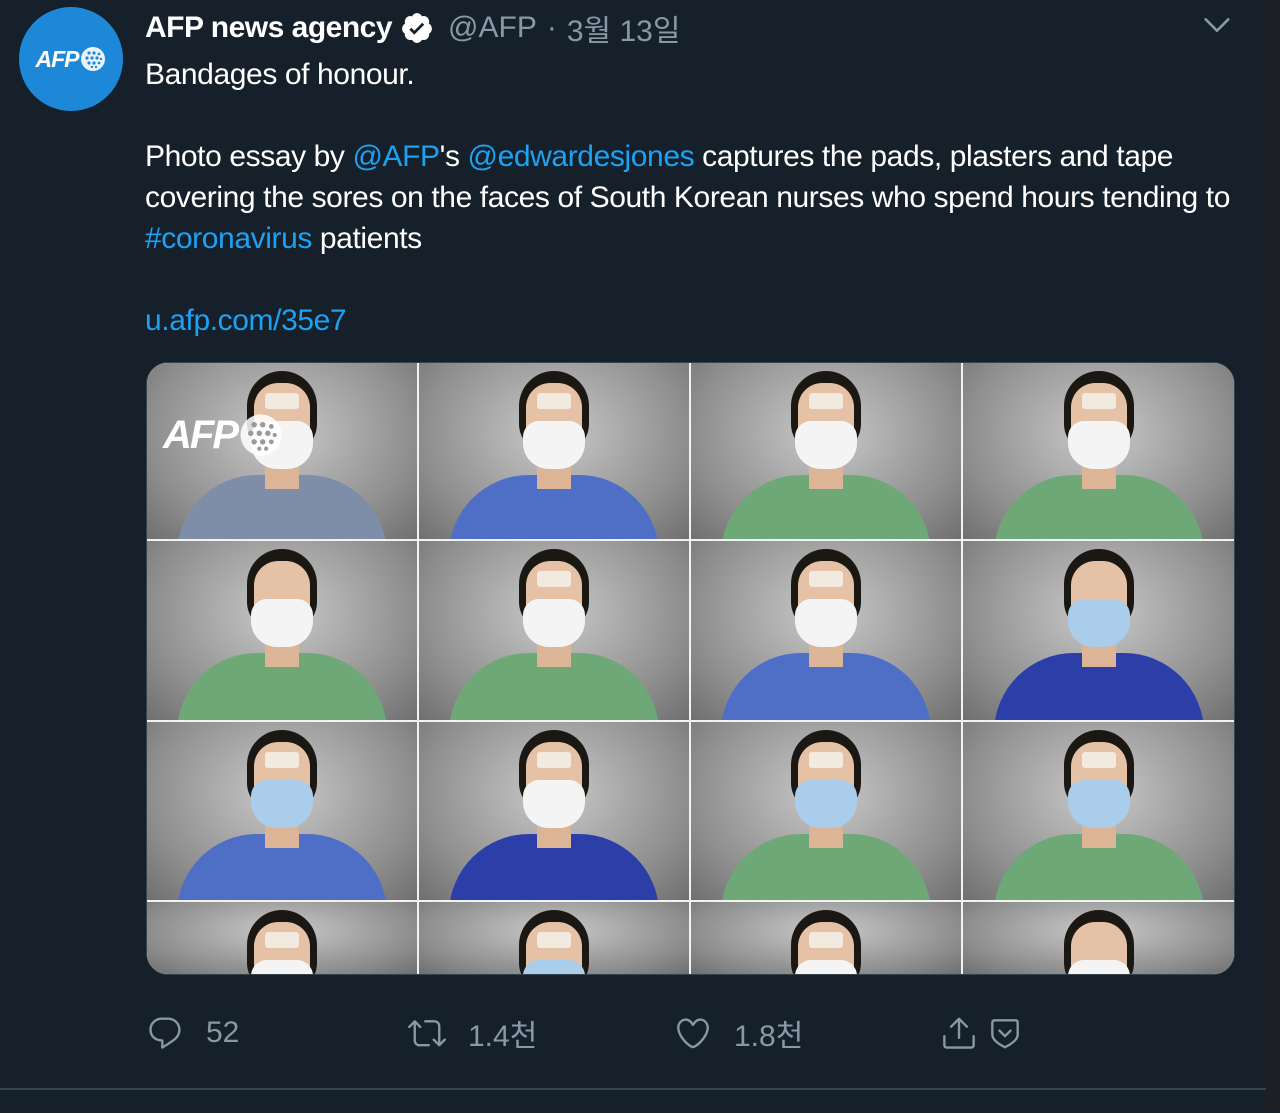 Image resolution: width=1280 pixels, height=1113 pixels. What do you see at coordinates (417, 28) in the screenshot?
I see `verified-badge-icon` at bounding box center [417, 28].